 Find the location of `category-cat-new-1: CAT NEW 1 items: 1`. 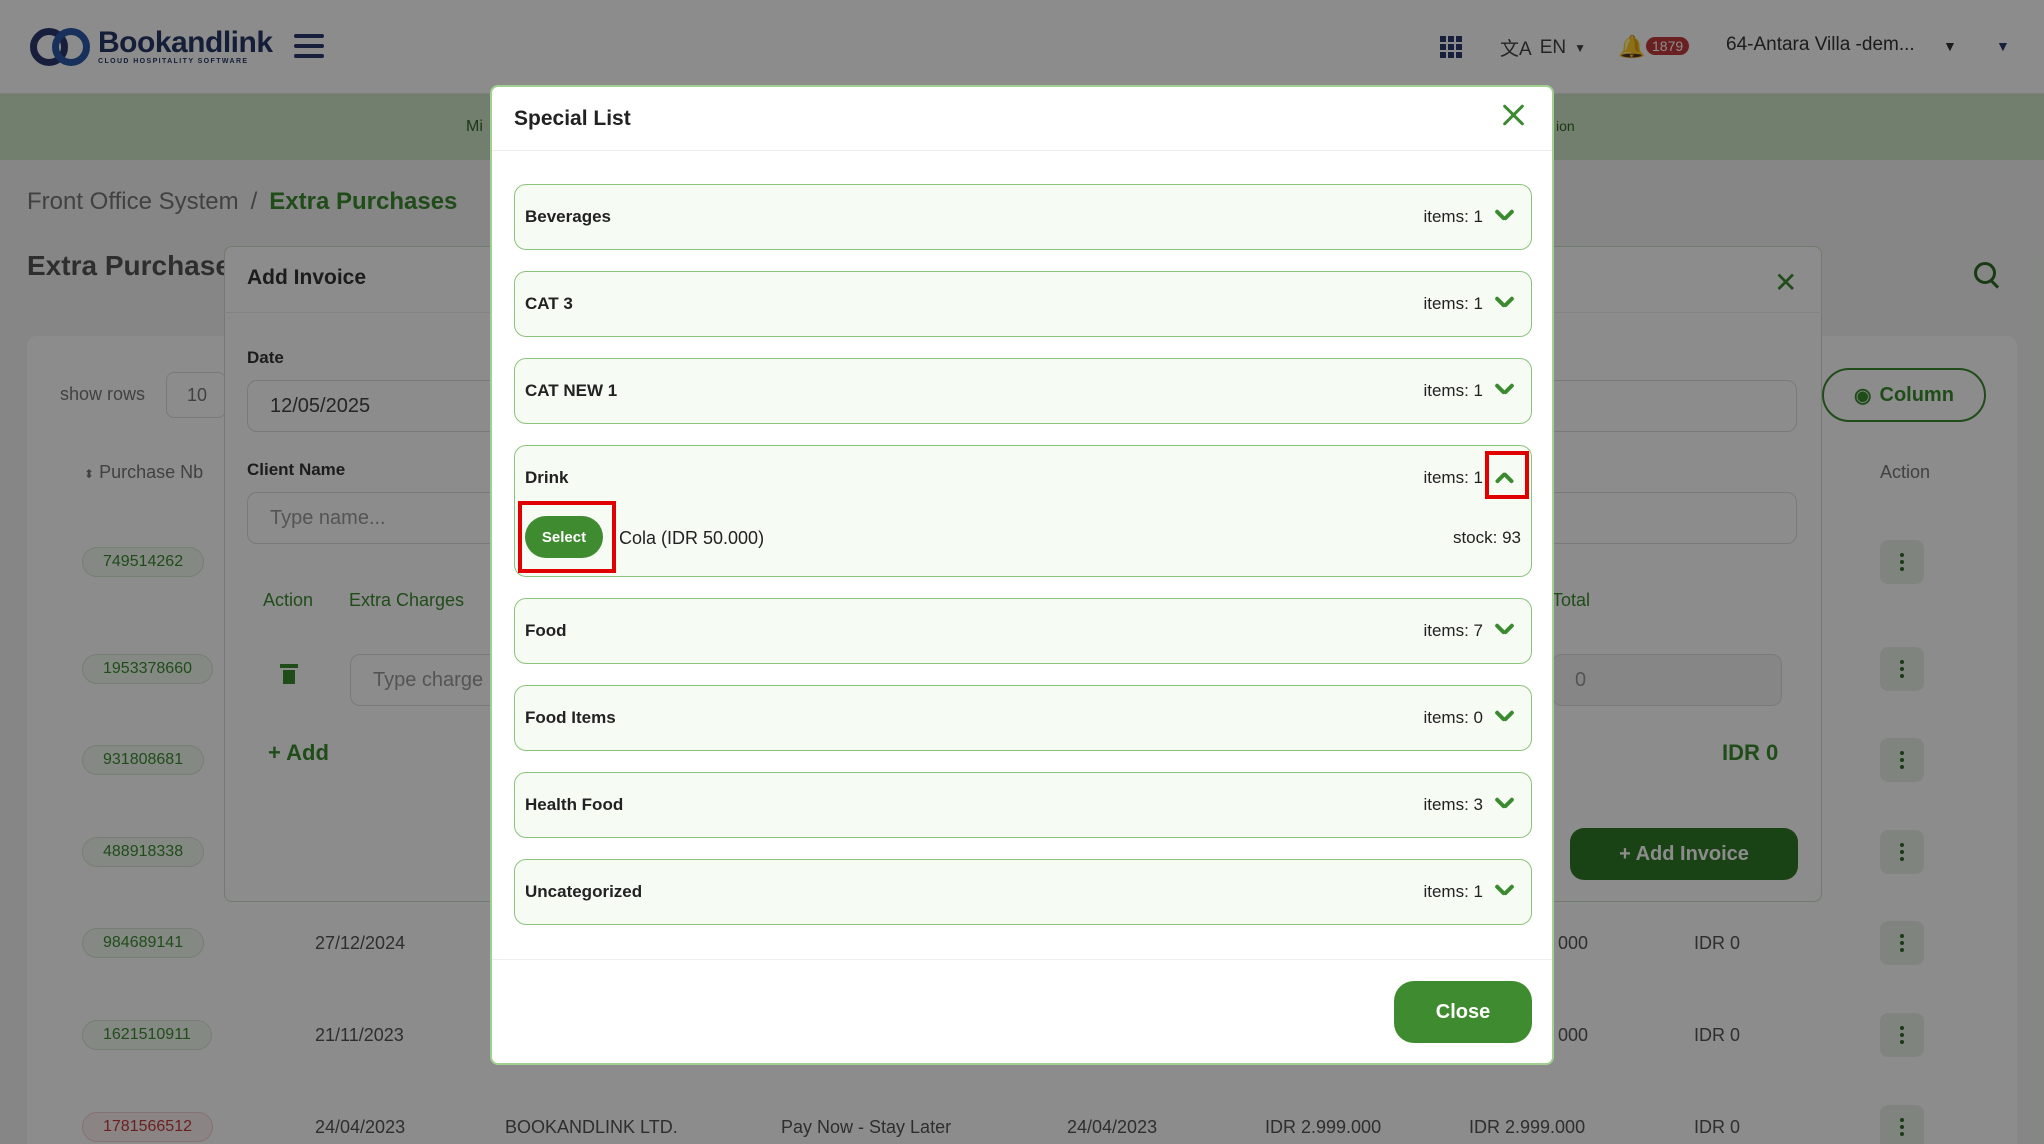

category-cat-new-1: CAT NEW 1 items: 1 is located at coordinates (1023, 391).